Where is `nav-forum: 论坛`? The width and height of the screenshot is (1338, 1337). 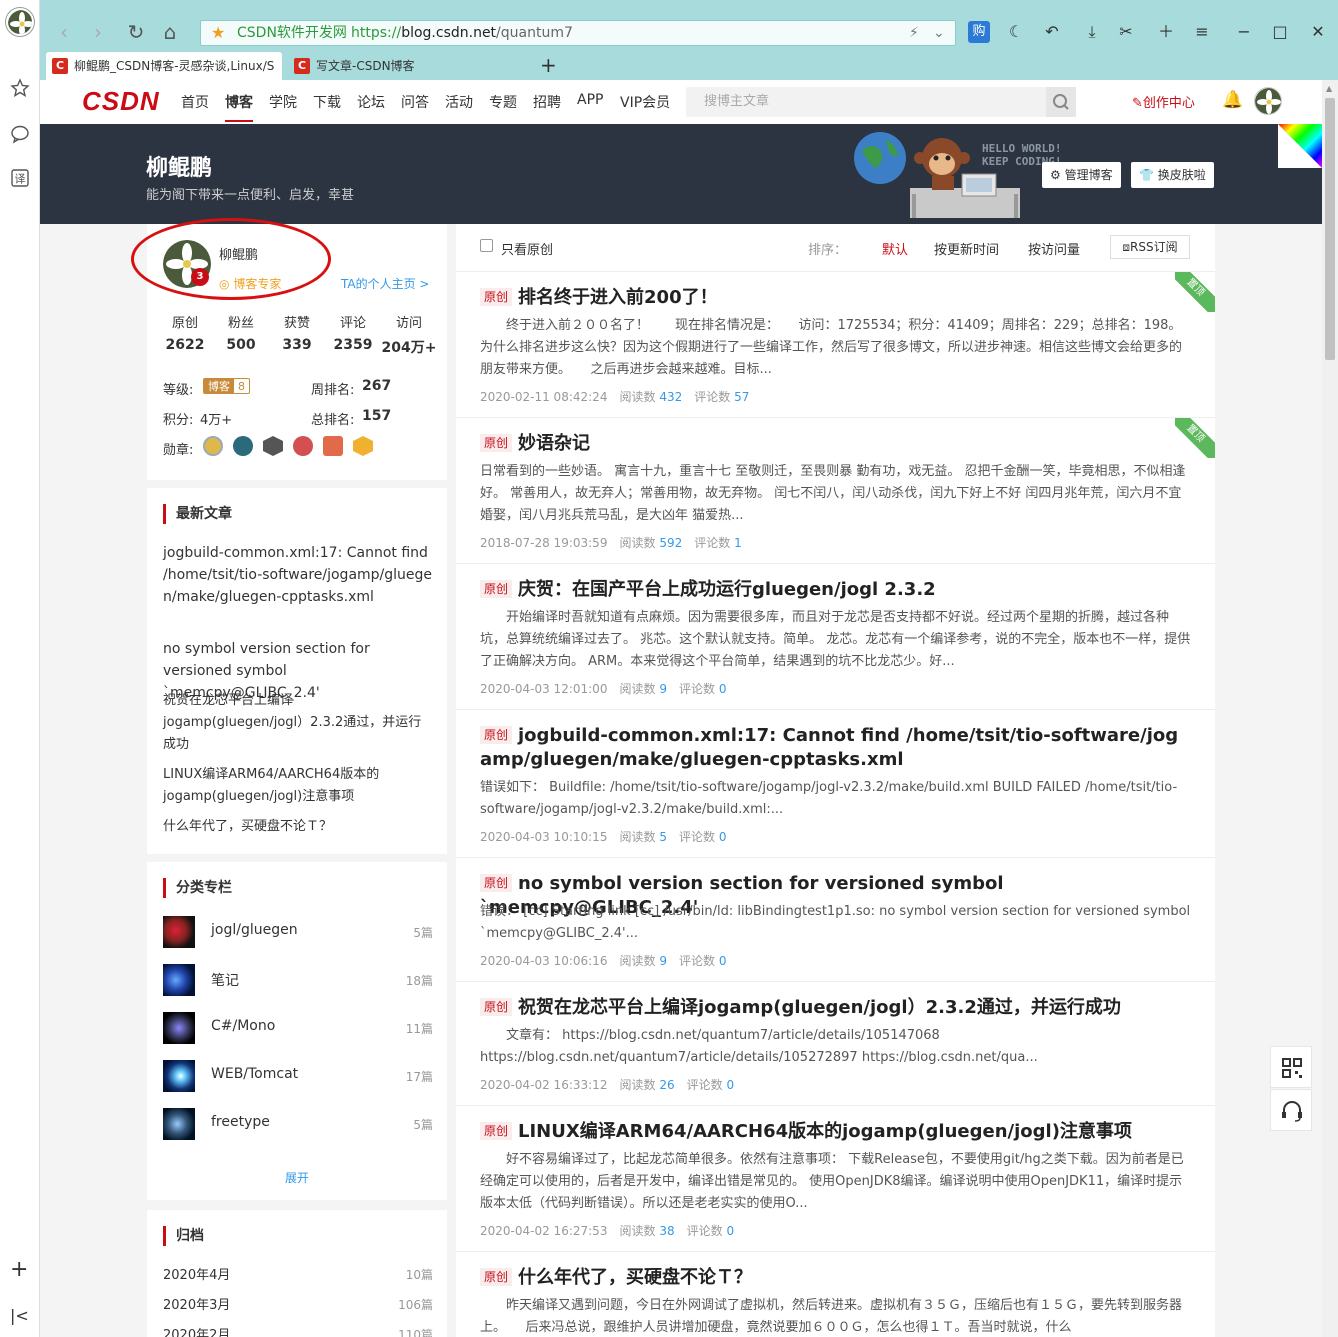
nav-forum: 论坛 is located at coordinates (371, 102).